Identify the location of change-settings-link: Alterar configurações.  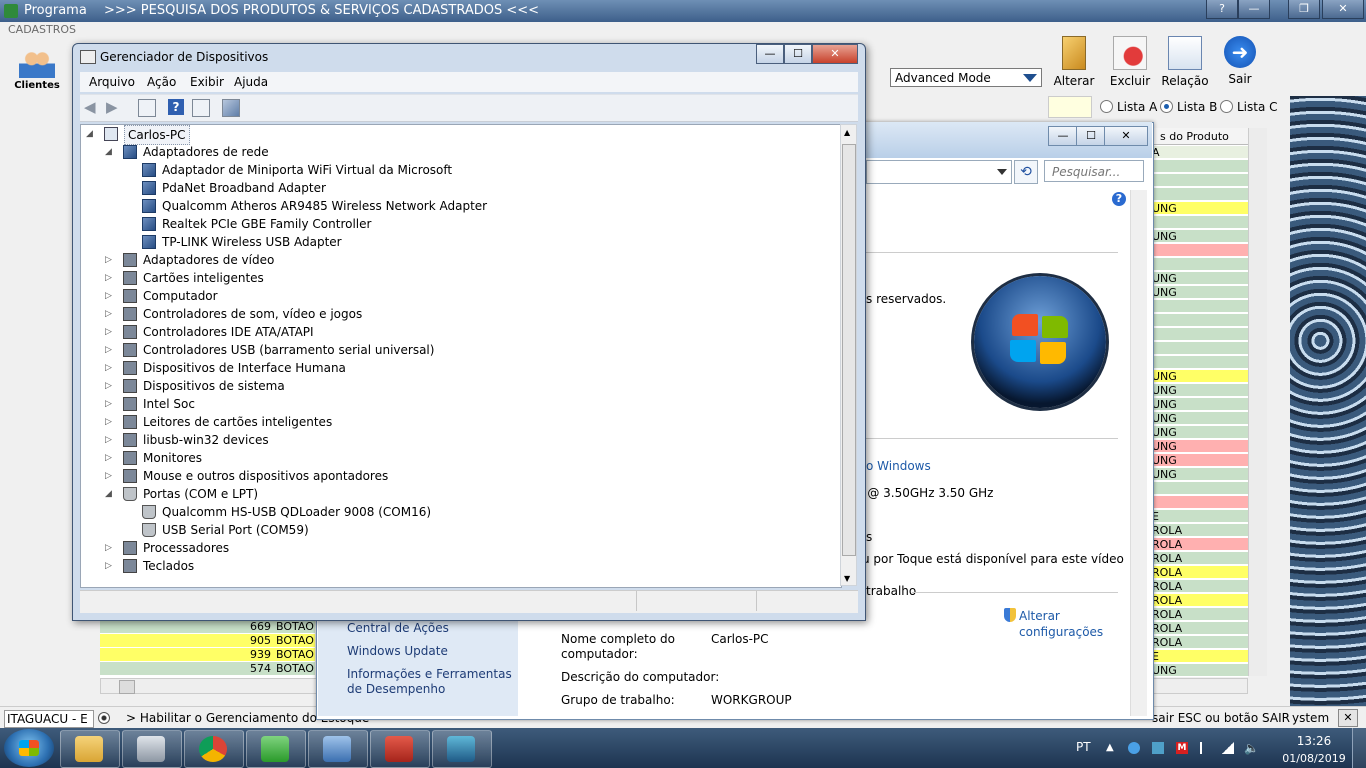
(1064, 624).